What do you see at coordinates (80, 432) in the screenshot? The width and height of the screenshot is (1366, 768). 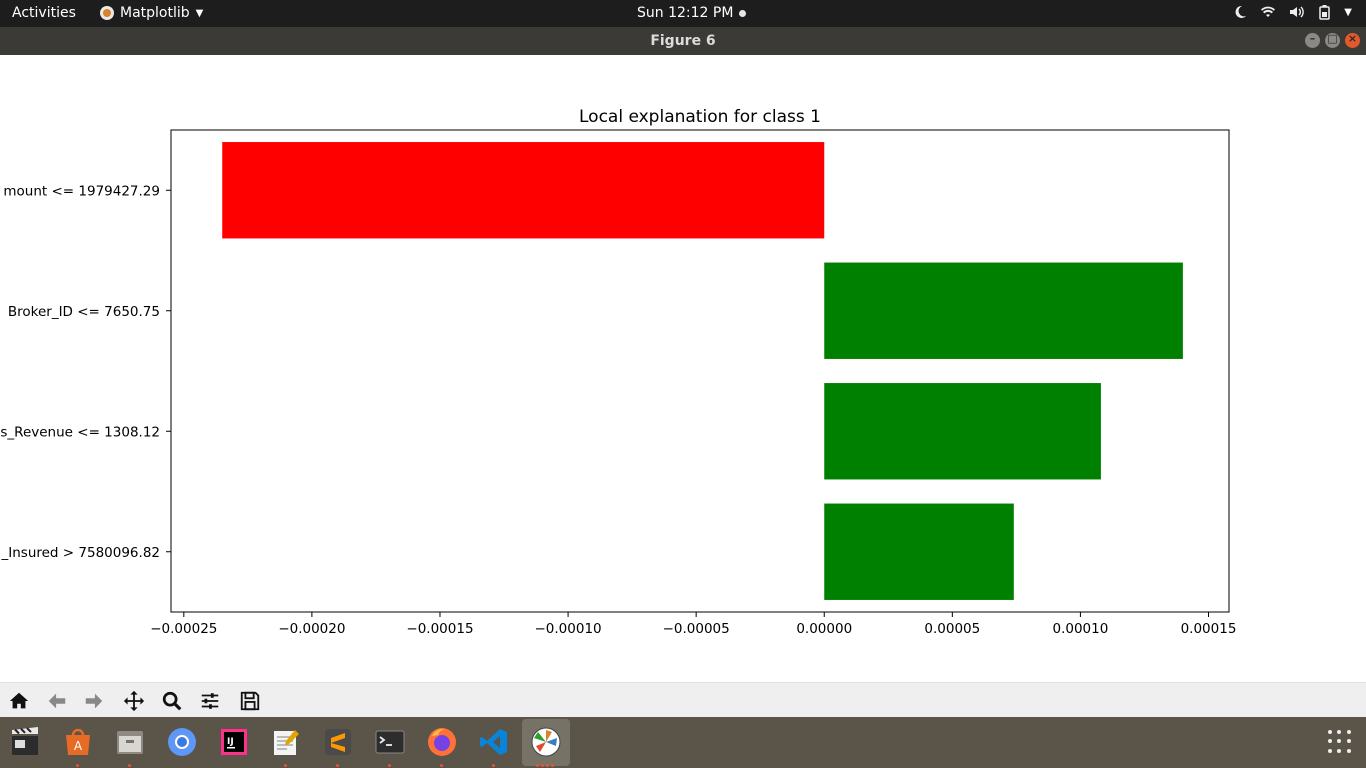 I see `y-tick-label: s_Revenue <= 1308.12` at bounding box center [80, 432].